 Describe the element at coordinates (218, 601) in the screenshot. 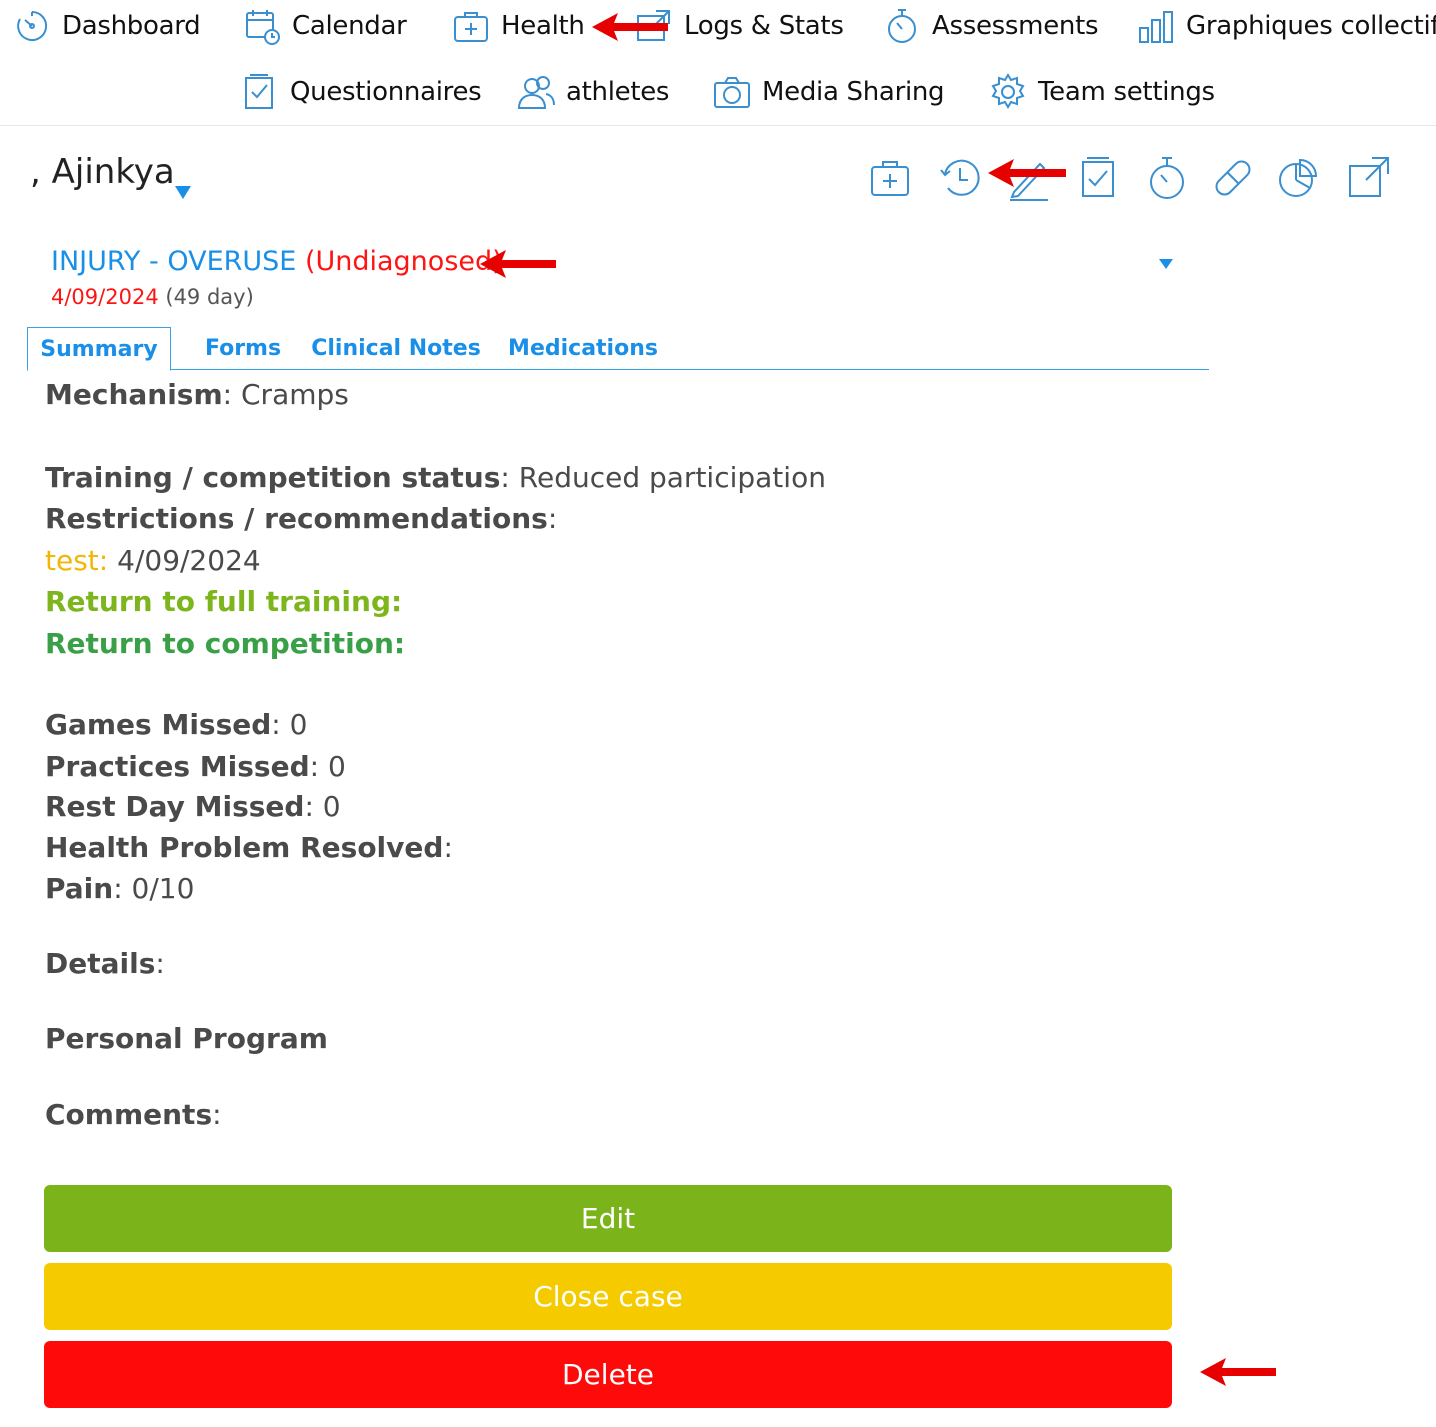

I see `return-to-training-label: Return to full training` at that location.